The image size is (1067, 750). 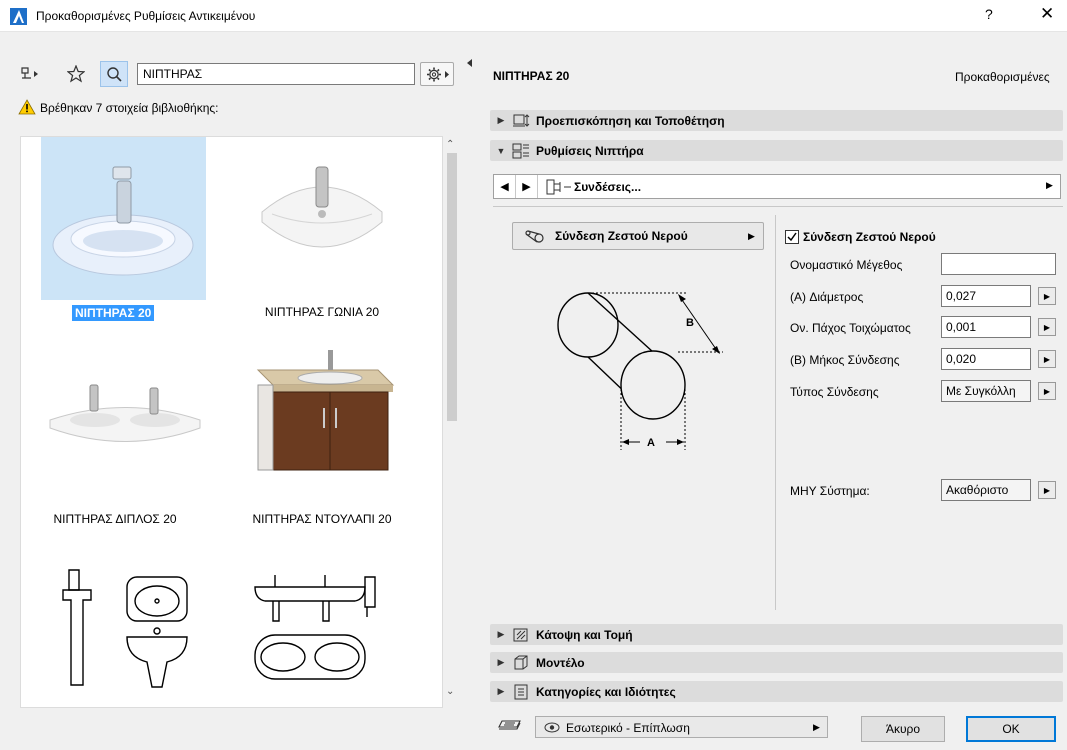 I want to click on collapse-arrow-icon: ▼, so click(x=501, y=150).